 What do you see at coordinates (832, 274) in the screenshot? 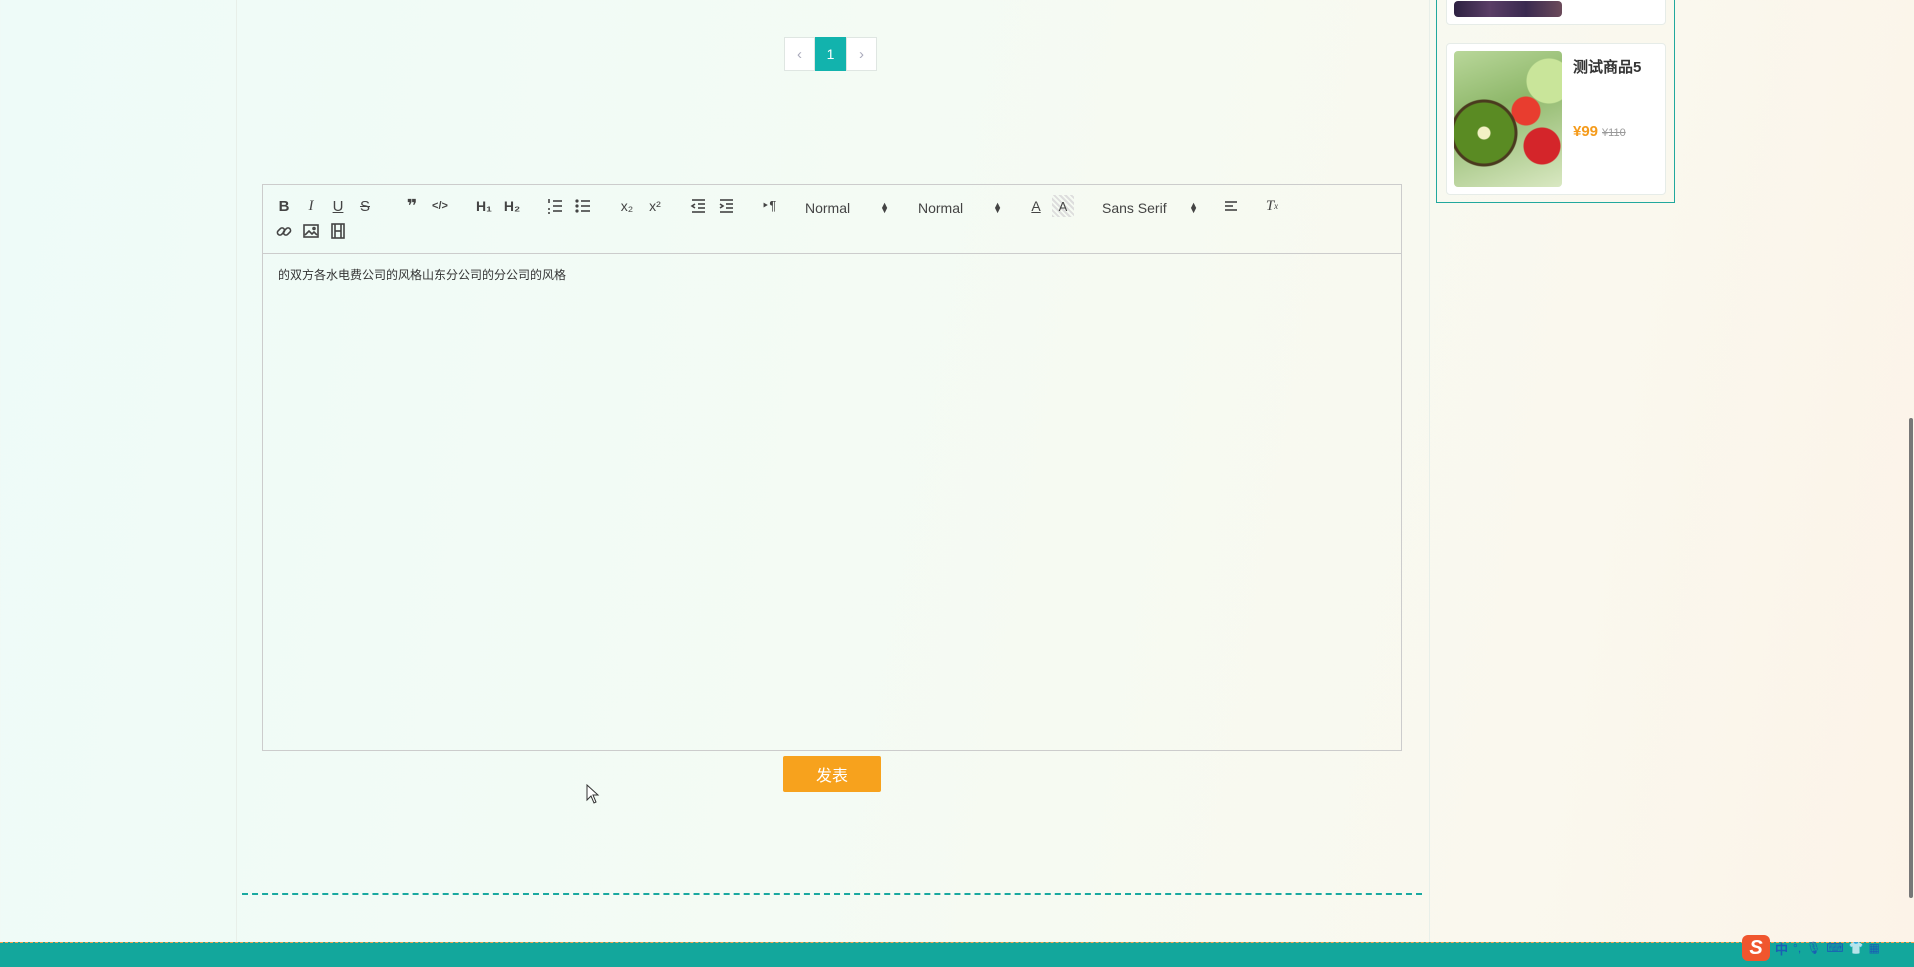
I see `editor-content: 的双方各水电费公司的风格山东分公司的分公司的风格` at bounding box center [832, 274].